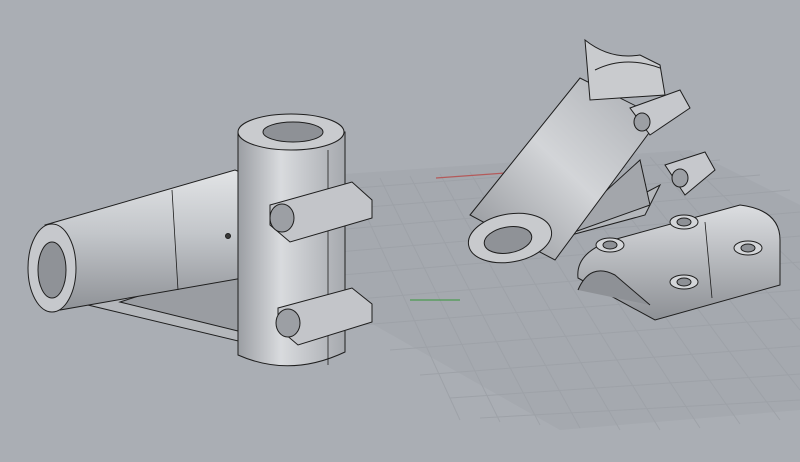 The image size is (800, 462). What do you see at coordinates (625, 69) in the screenshot?
I see `saddle-half-b` at bounding box center [625, 69].